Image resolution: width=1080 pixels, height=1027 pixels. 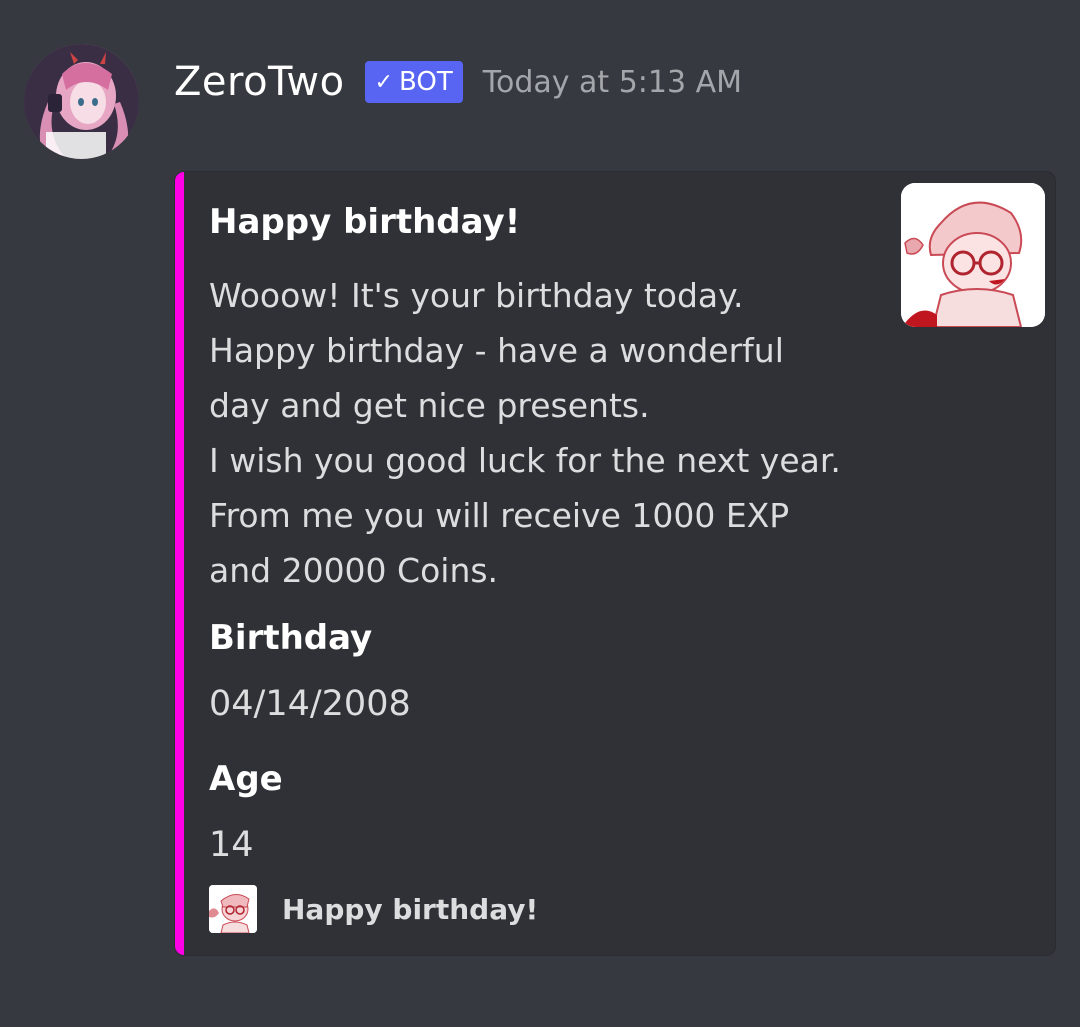 What do you see at coordinates (499, 515) in the screenshot?
I see `description-line: From me you will receive 1000 EXP` at bounding box center [499, 515].